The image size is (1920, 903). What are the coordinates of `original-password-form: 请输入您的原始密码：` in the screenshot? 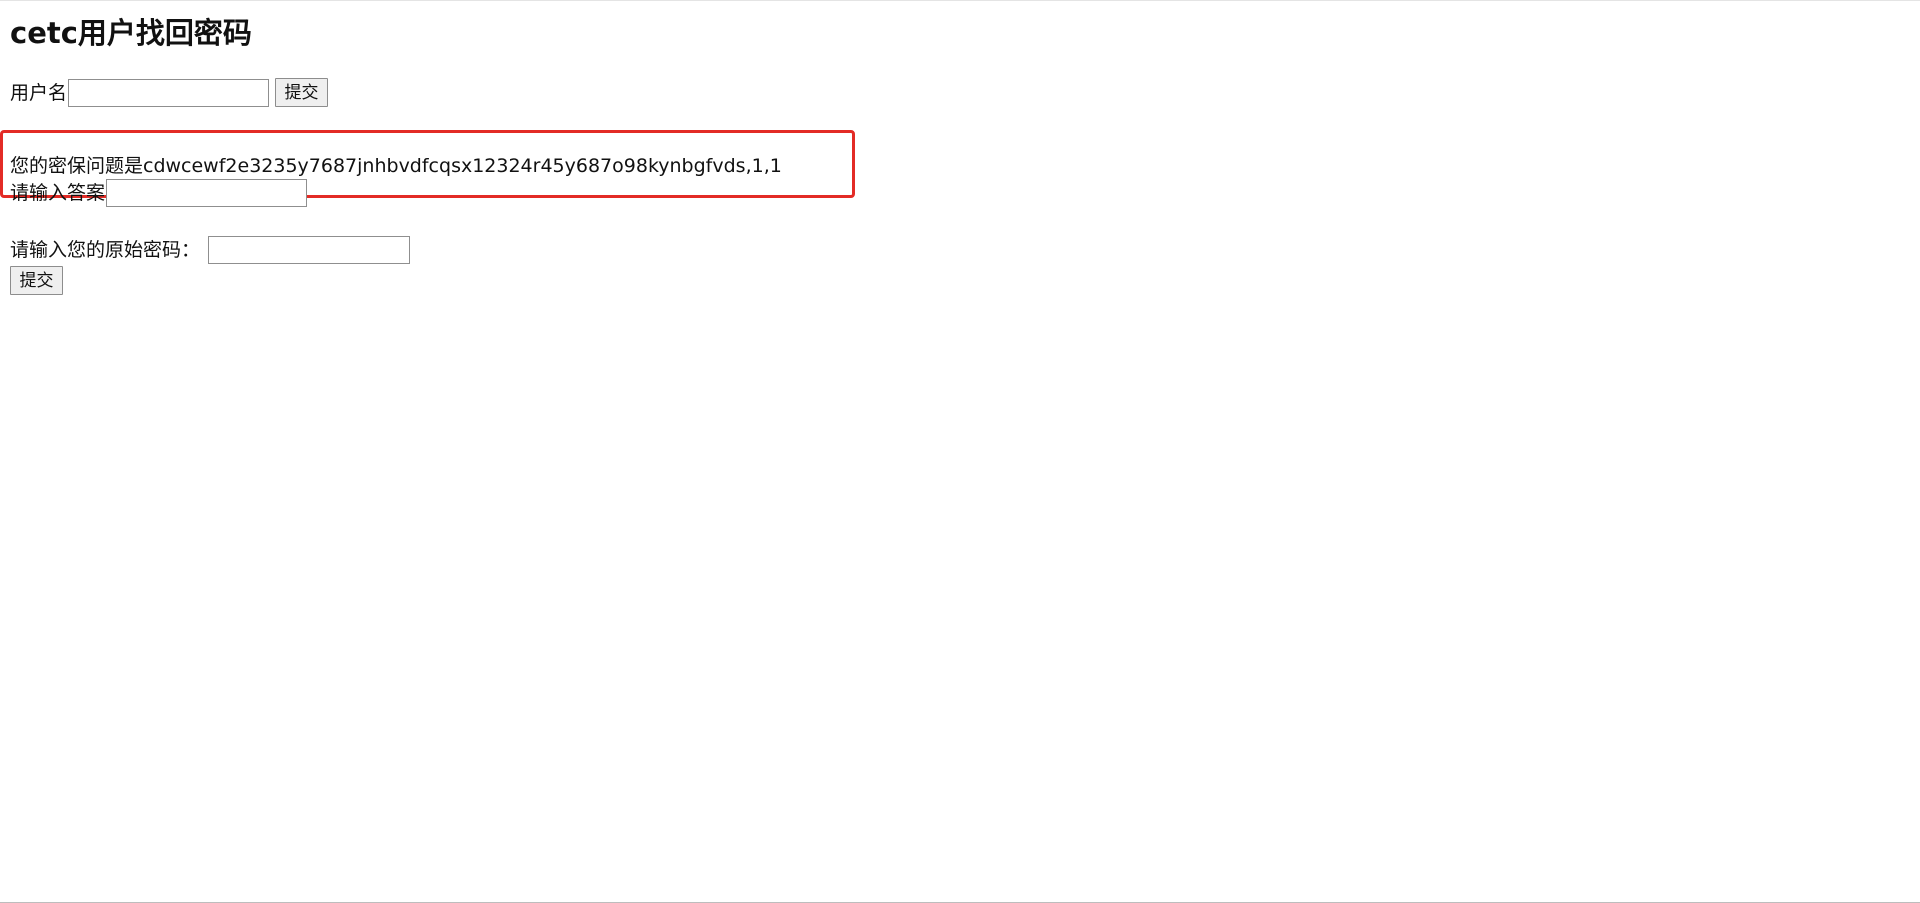 It's located at (210, 250).